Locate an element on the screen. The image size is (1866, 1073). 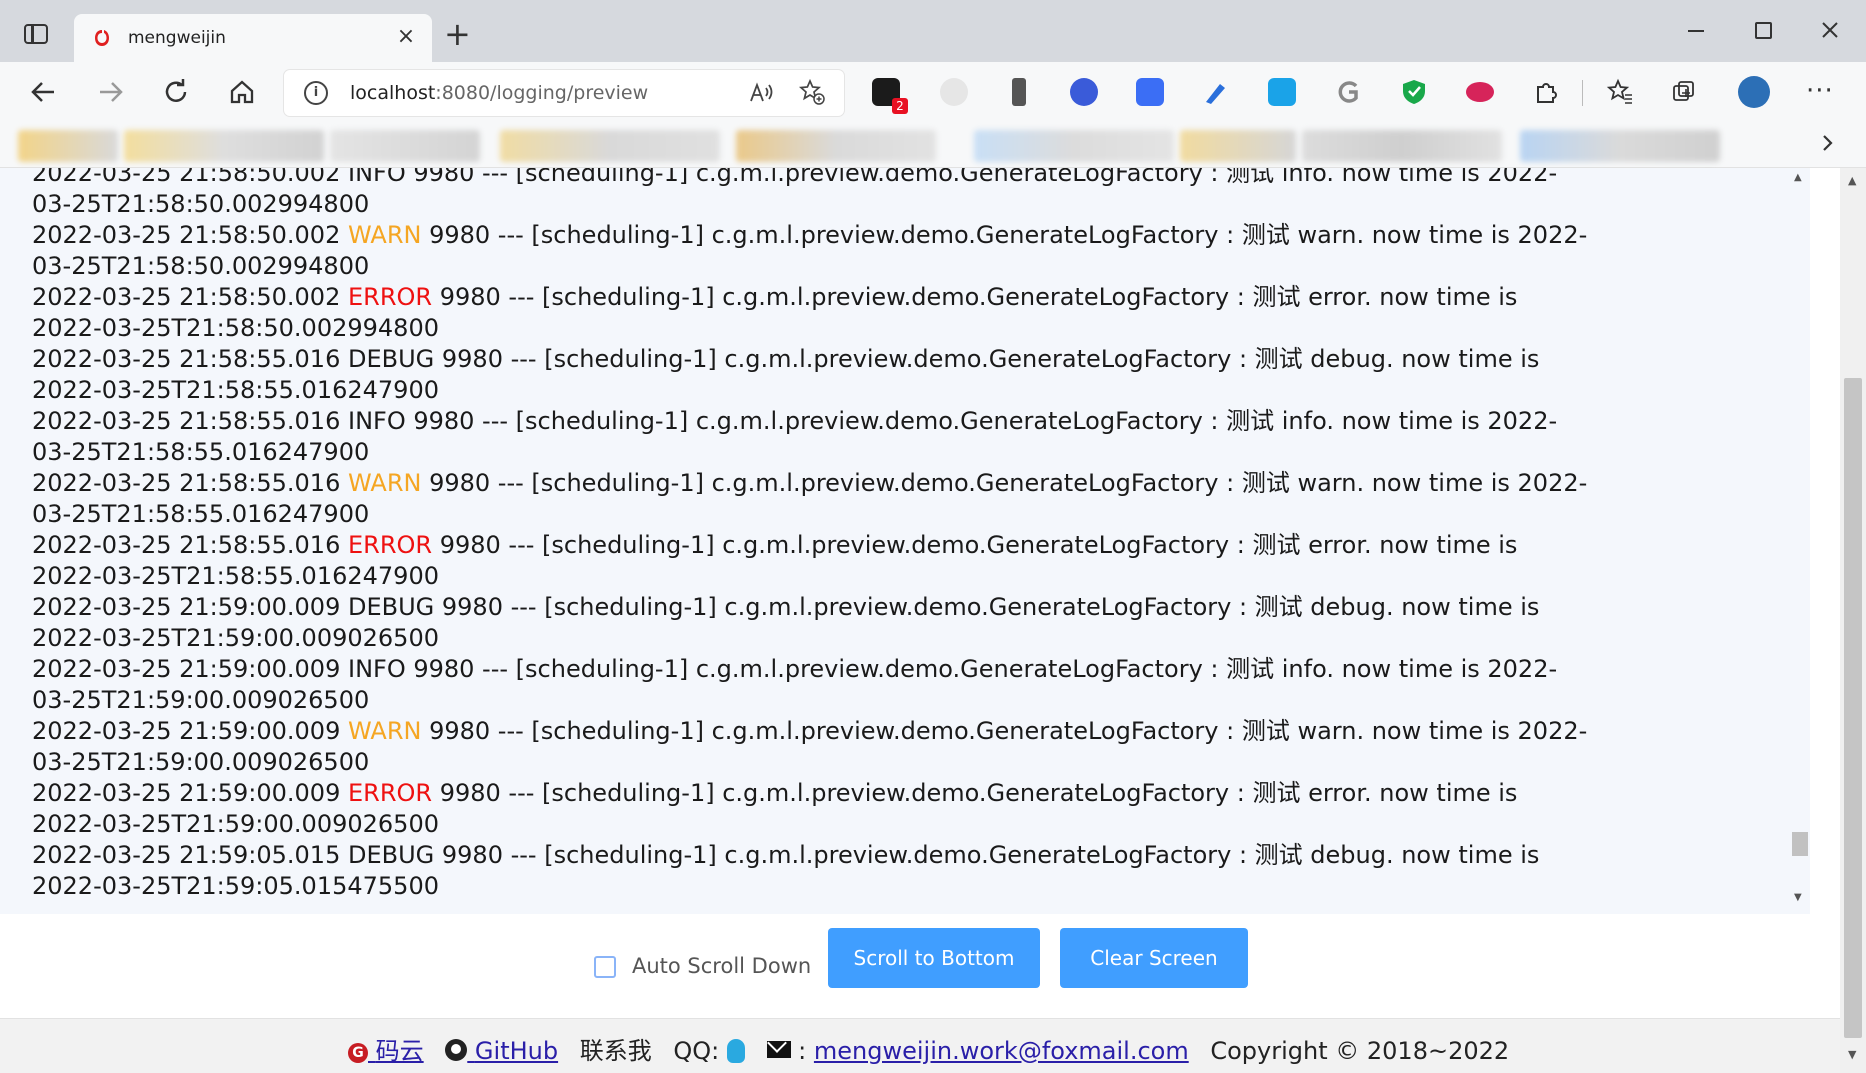
window-minimize-button is located at coordinates (1696, 30).